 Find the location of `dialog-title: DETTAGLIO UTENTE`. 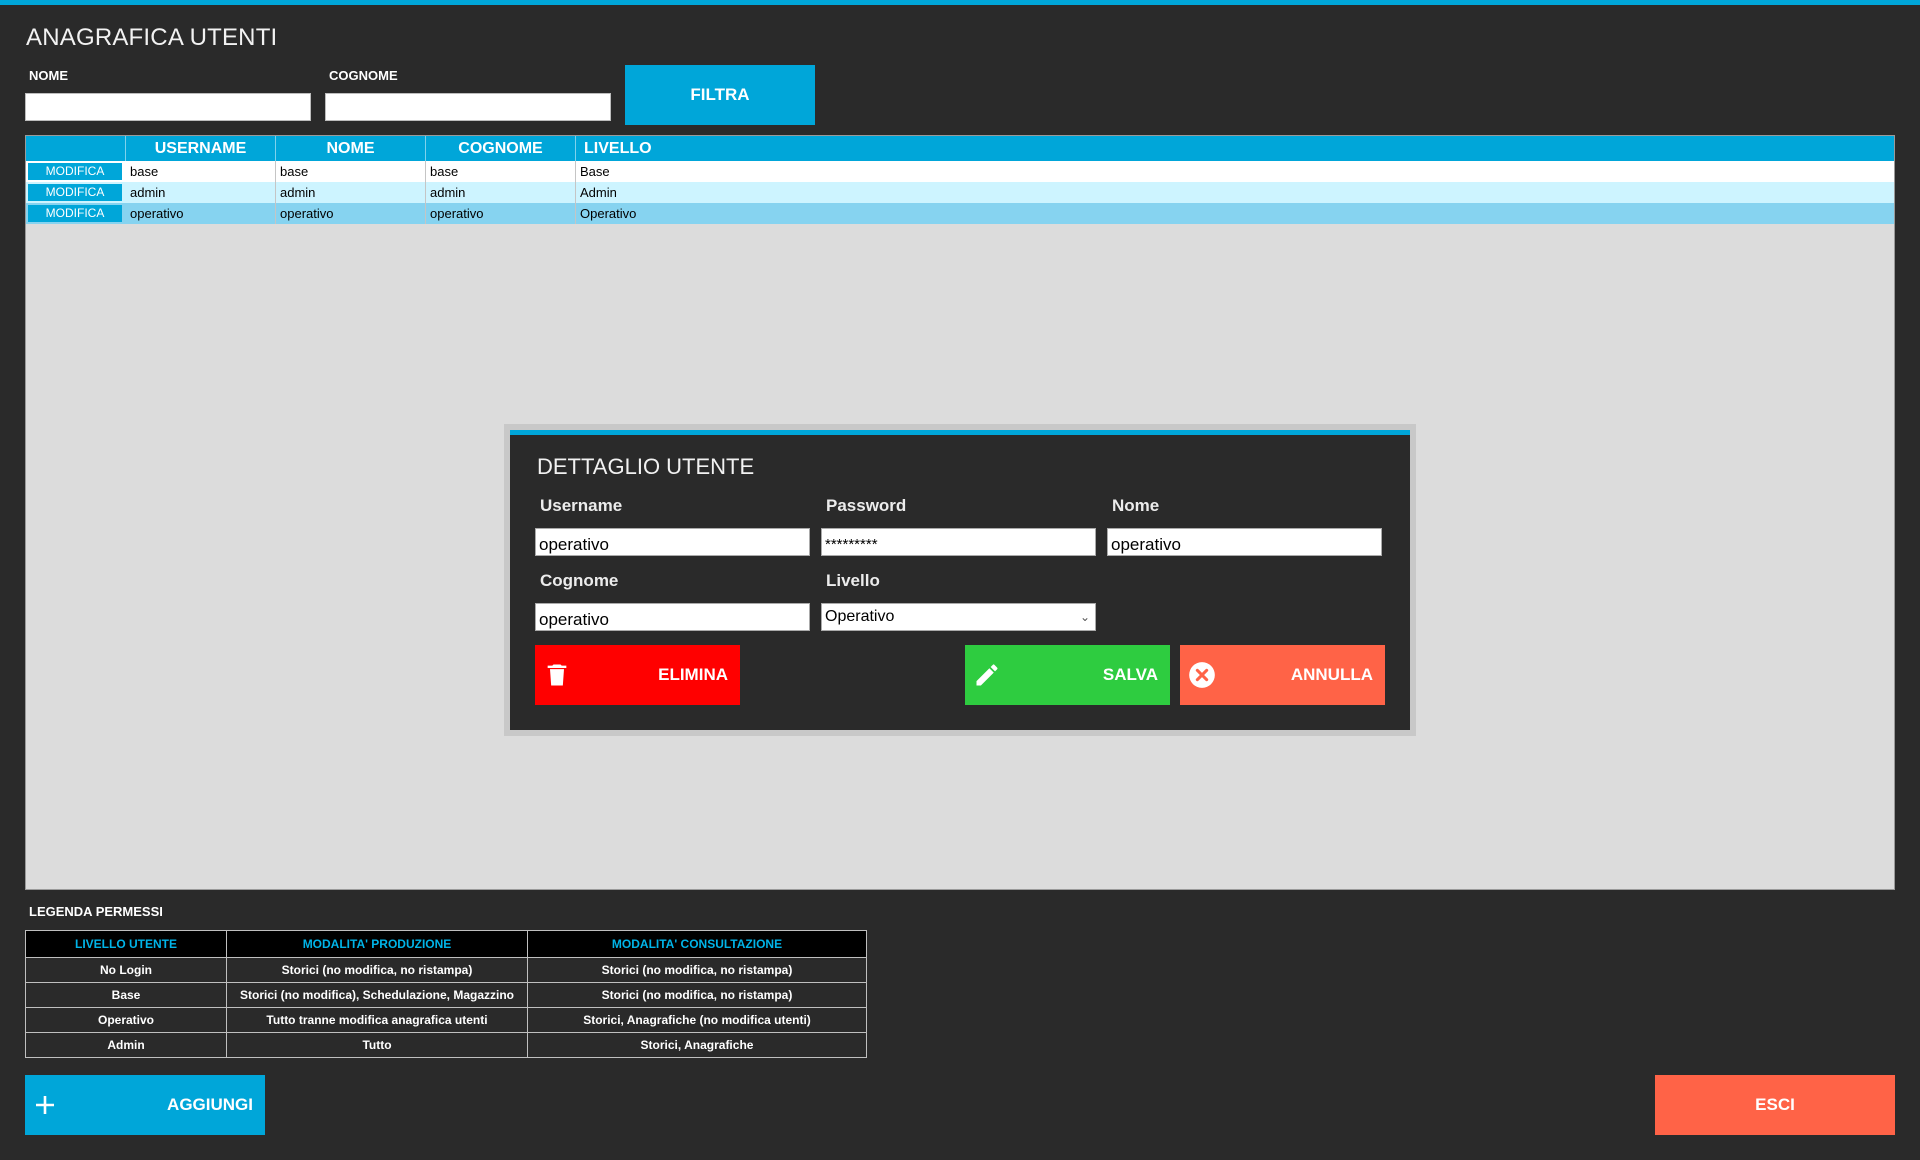

dialog-title: DETTAGLIO UTENTE is located at coordinates (646, 466).